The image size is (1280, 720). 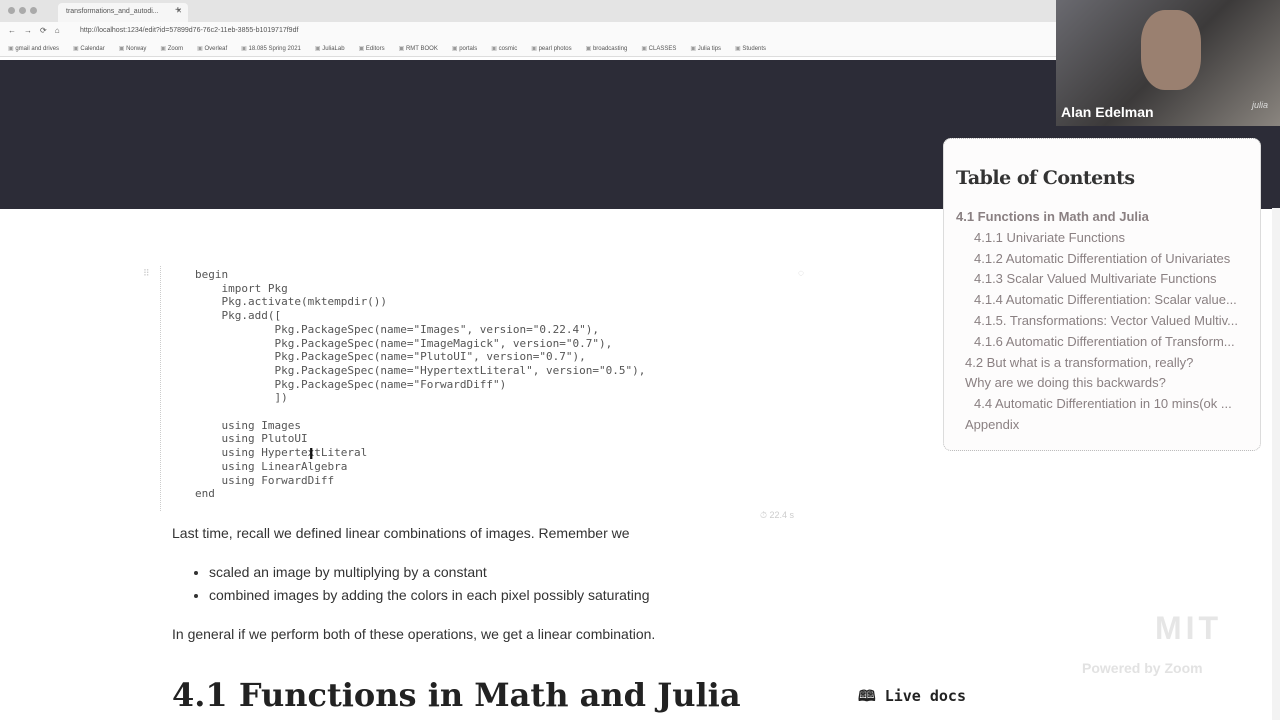 I want to click on bookmark-item: Editors, so click(x=372, y=48).